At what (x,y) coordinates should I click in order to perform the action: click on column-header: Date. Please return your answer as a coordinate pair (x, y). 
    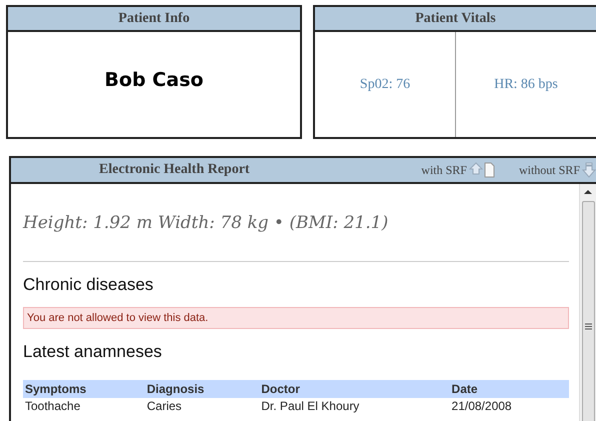
    Looking at the image, I should click on (509, 389).